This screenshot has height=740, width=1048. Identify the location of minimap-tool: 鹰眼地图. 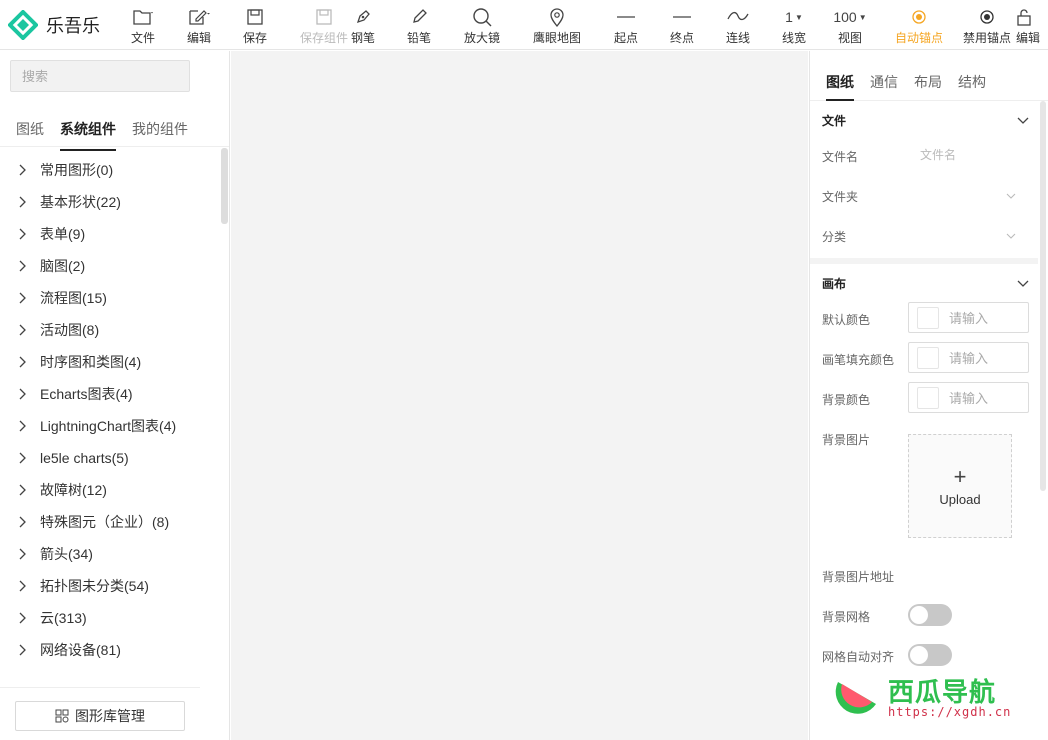
(557, 26).